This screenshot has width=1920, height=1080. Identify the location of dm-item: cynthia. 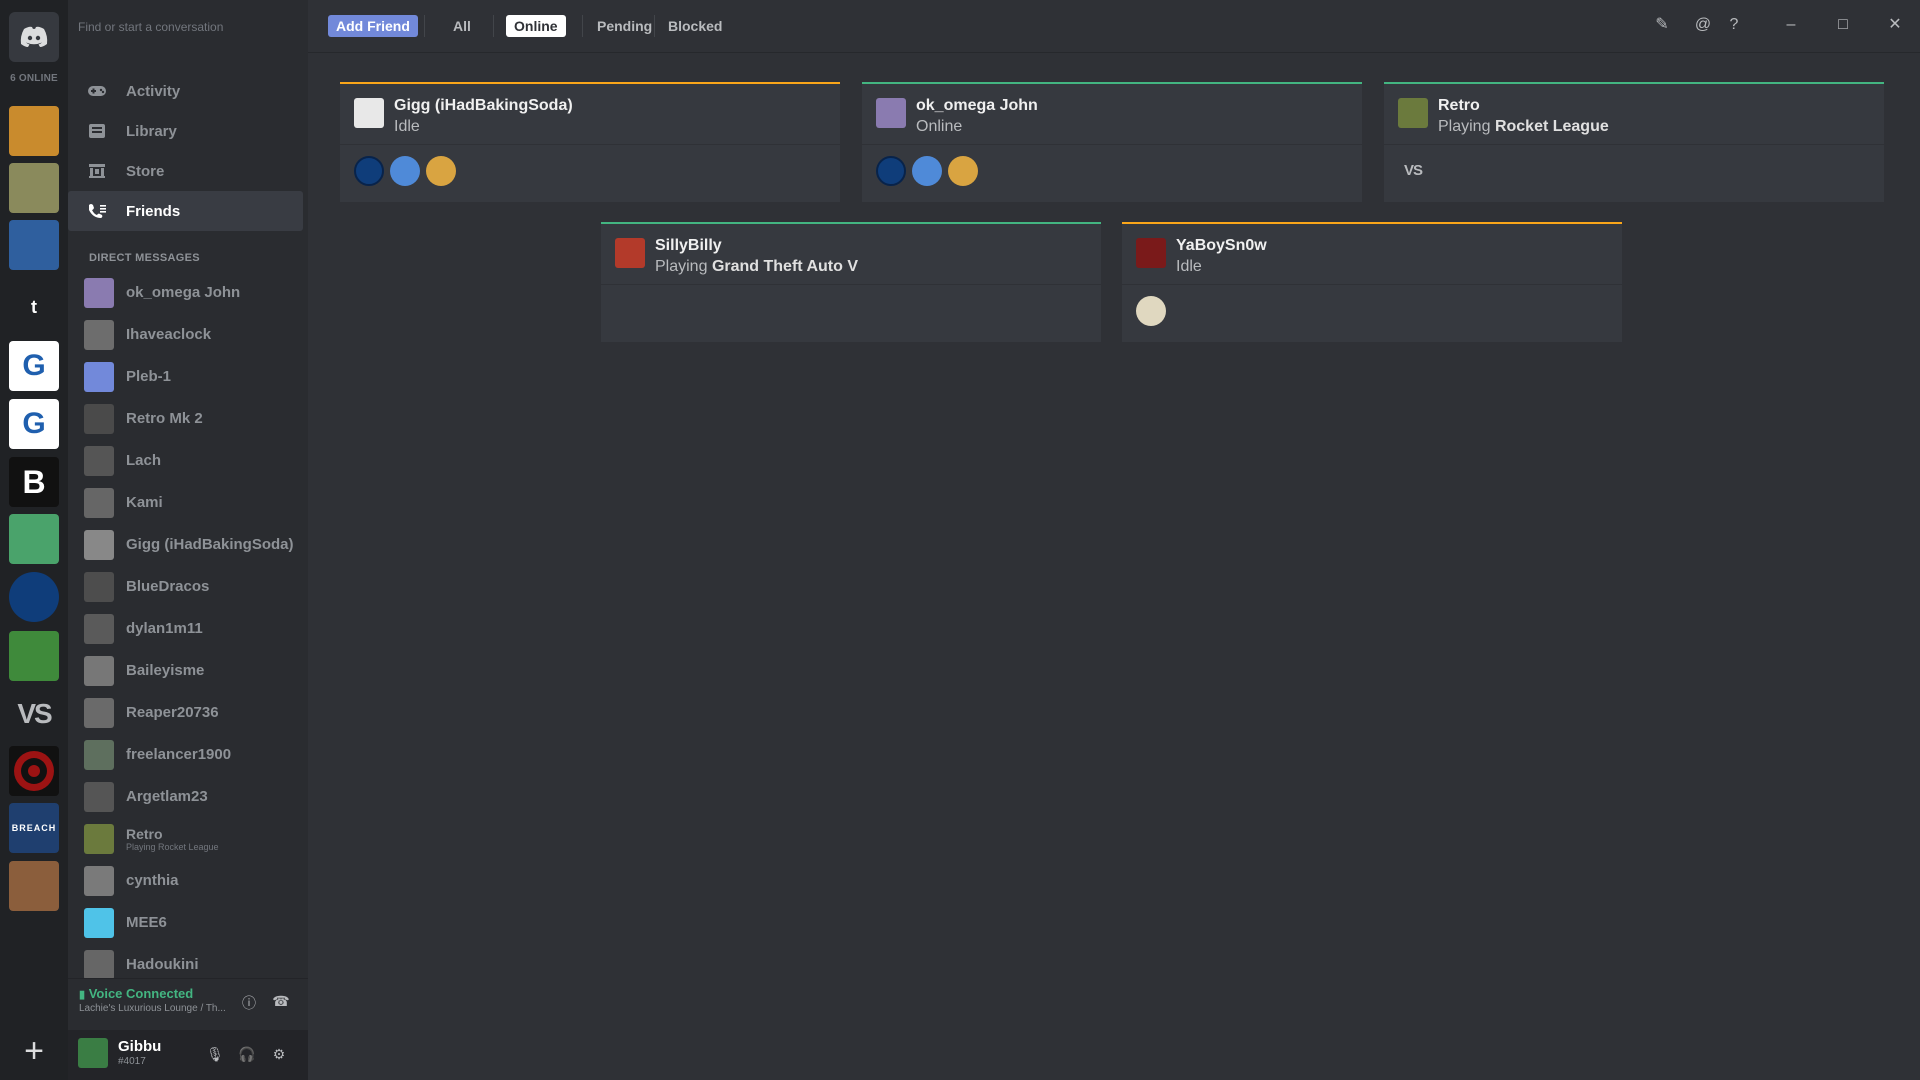
(188, 881).